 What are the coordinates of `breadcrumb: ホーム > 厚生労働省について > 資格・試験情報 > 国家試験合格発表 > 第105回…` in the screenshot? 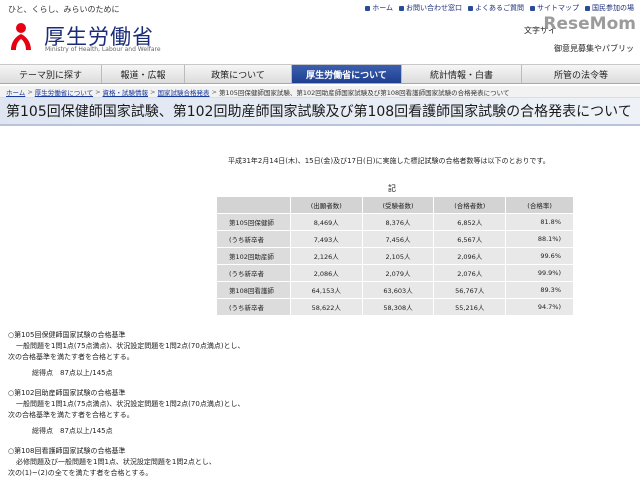 It's located at (320, 92).